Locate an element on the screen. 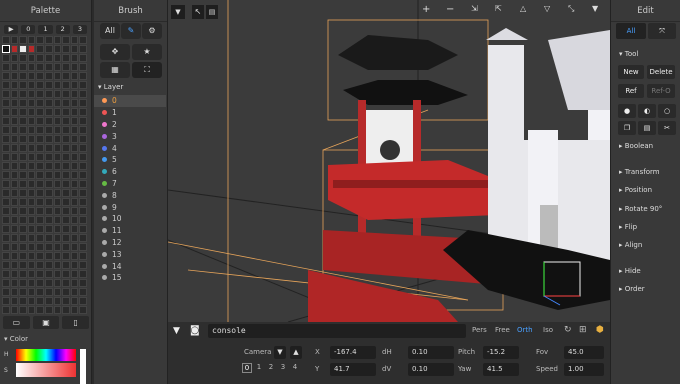 This screenshot has height=384, width=680. save-icon: ▣ is located at coordinates (46, 322).